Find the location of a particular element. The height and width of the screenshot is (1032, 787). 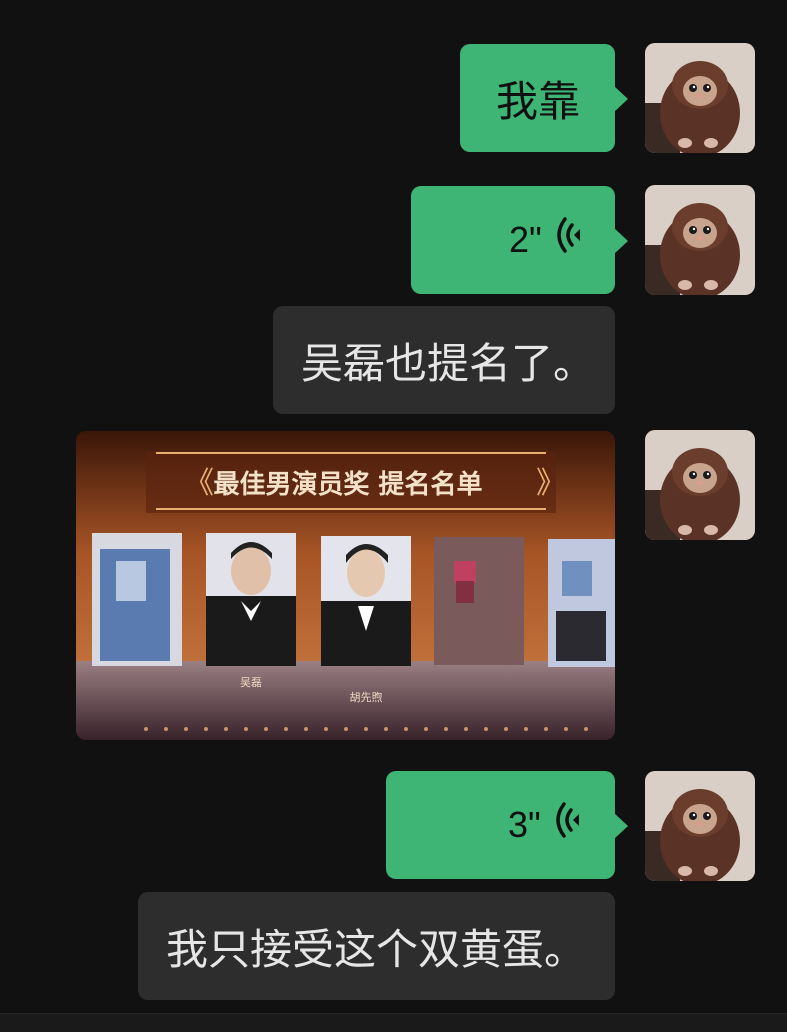

nominee-name-label: 胡先煦 is located at coordinates (366, 697).